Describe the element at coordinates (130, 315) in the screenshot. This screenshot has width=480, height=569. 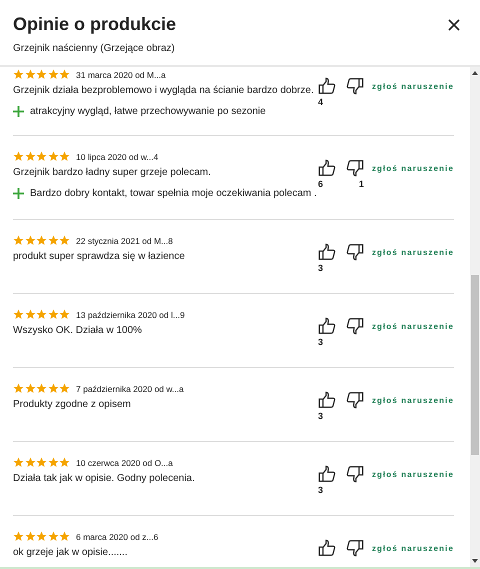
I see `review-meta: 13 października 2020 od l...9` at that location.